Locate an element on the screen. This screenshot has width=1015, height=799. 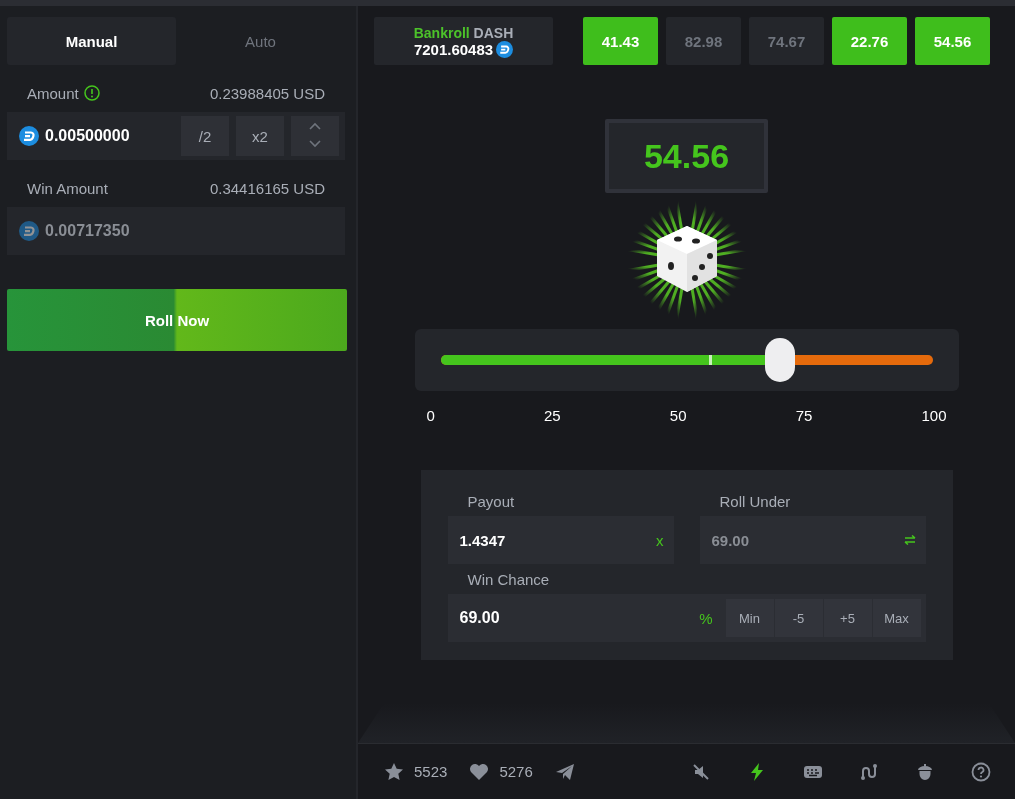
scale-label: 50 is located at coordinates (678, 415).